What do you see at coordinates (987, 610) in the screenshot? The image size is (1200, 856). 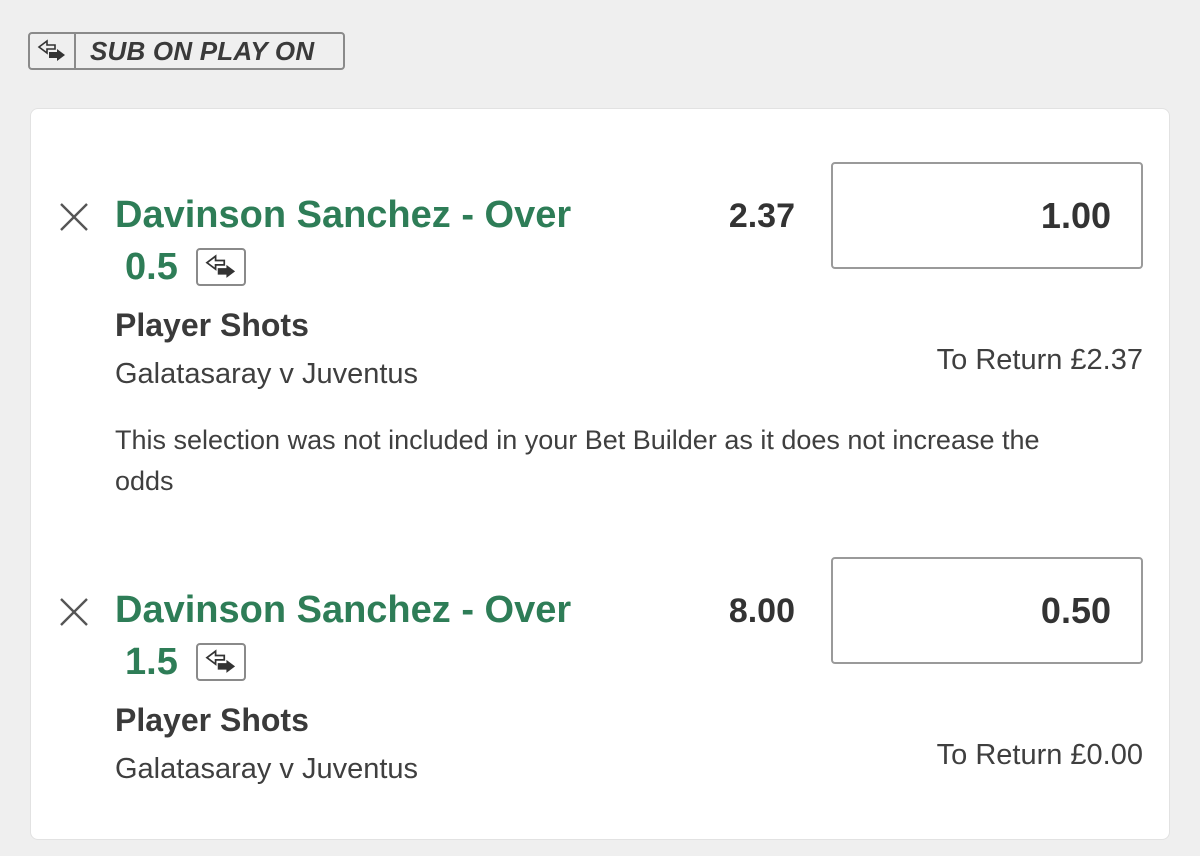 I see `stake-input: 0.50` at bounding box center [987, 610].